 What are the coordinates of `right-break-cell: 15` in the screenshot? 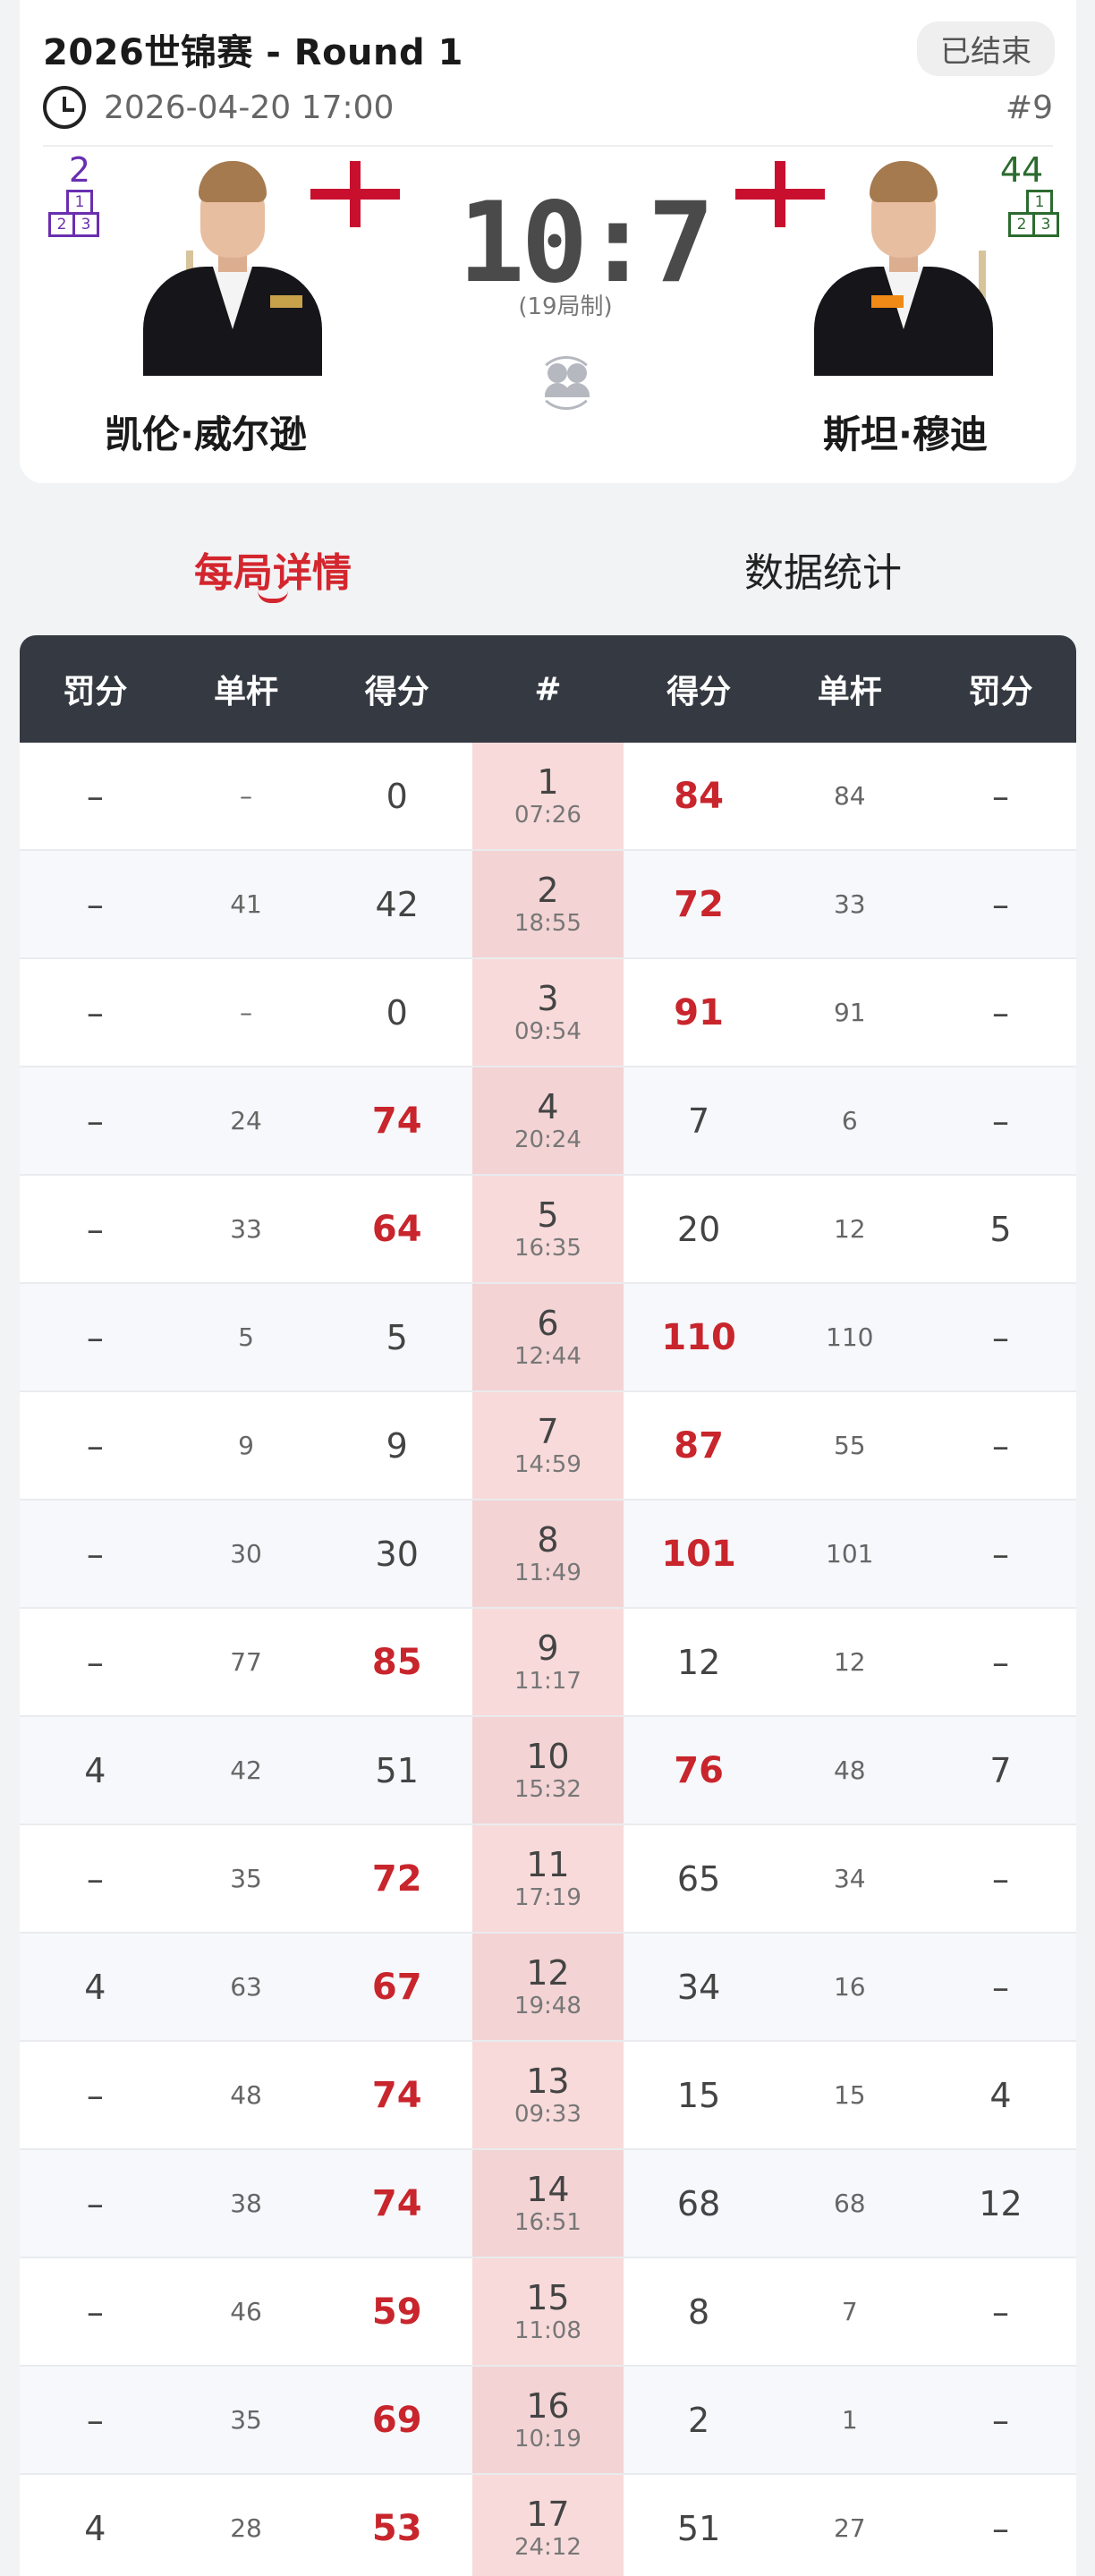 It's located at (850, 2095).